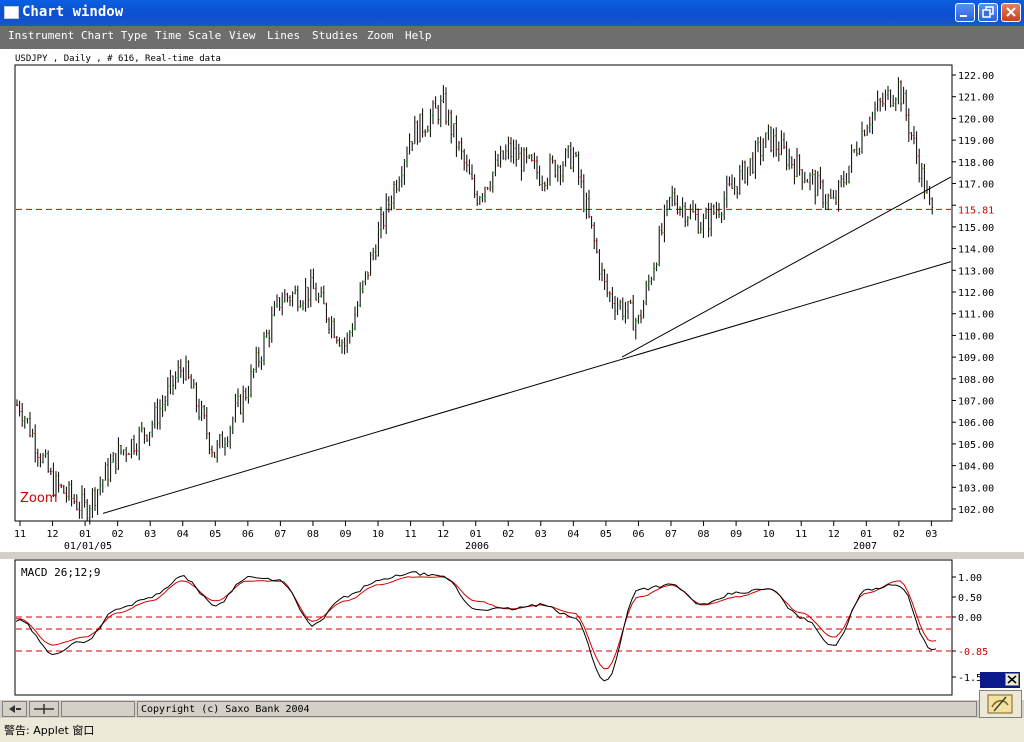 This screenshot has width=1024, height=742. I want to click on price-tick-label: 110.00, so click(976, 336).